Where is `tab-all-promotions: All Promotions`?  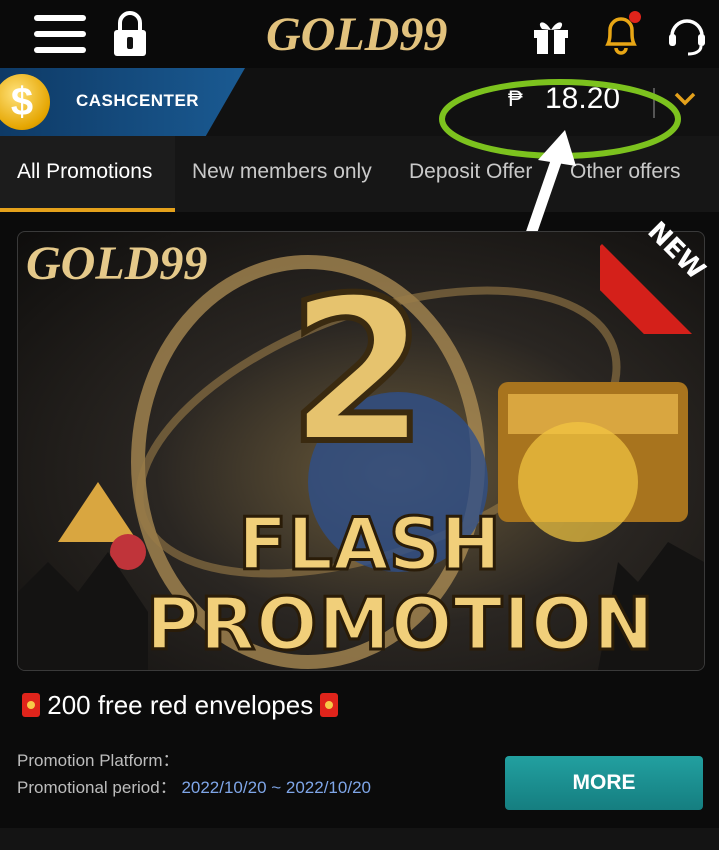
tab-all-promotions: All Promotions is located at coordinates (84, 172).